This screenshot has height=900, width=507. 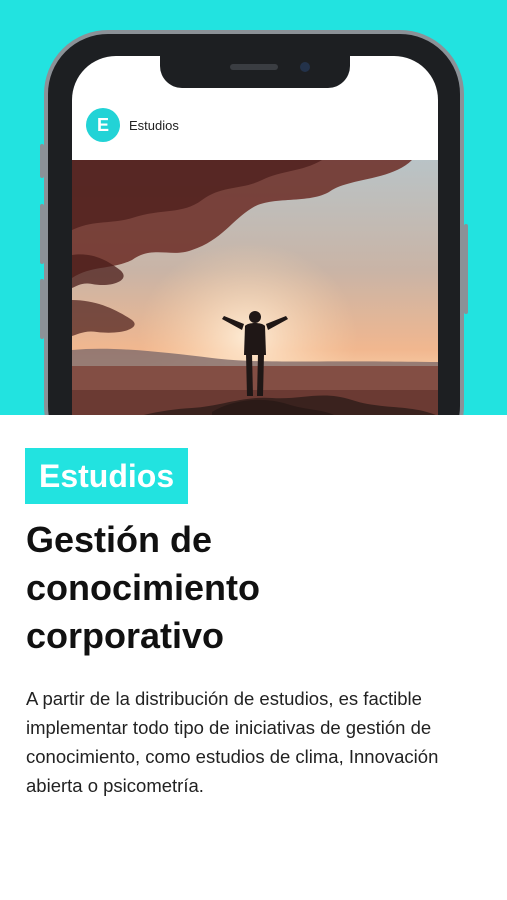 I want to click on app-name: Estudios, so click(x=154, y=125).